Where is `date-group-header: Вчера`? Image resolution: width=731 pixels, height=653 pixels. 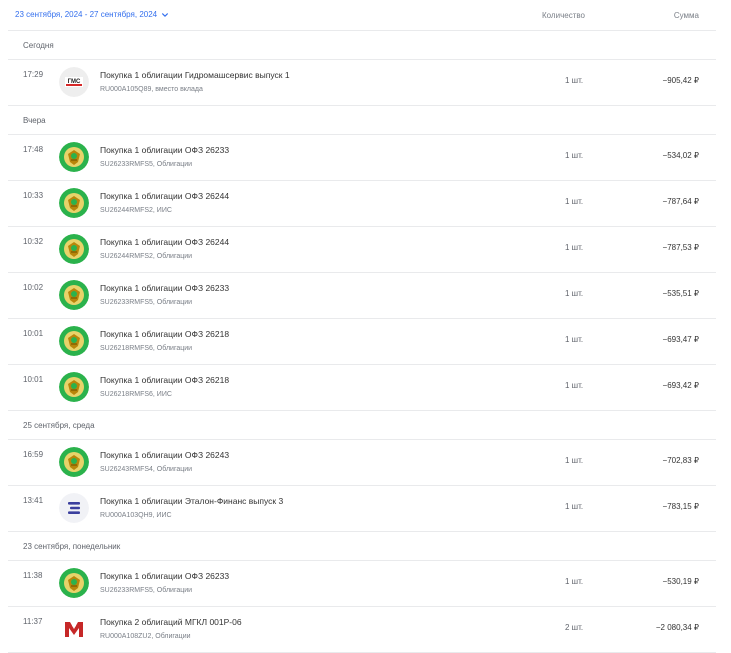
date-group-header: Вчера is located at coordinates (362, 120).